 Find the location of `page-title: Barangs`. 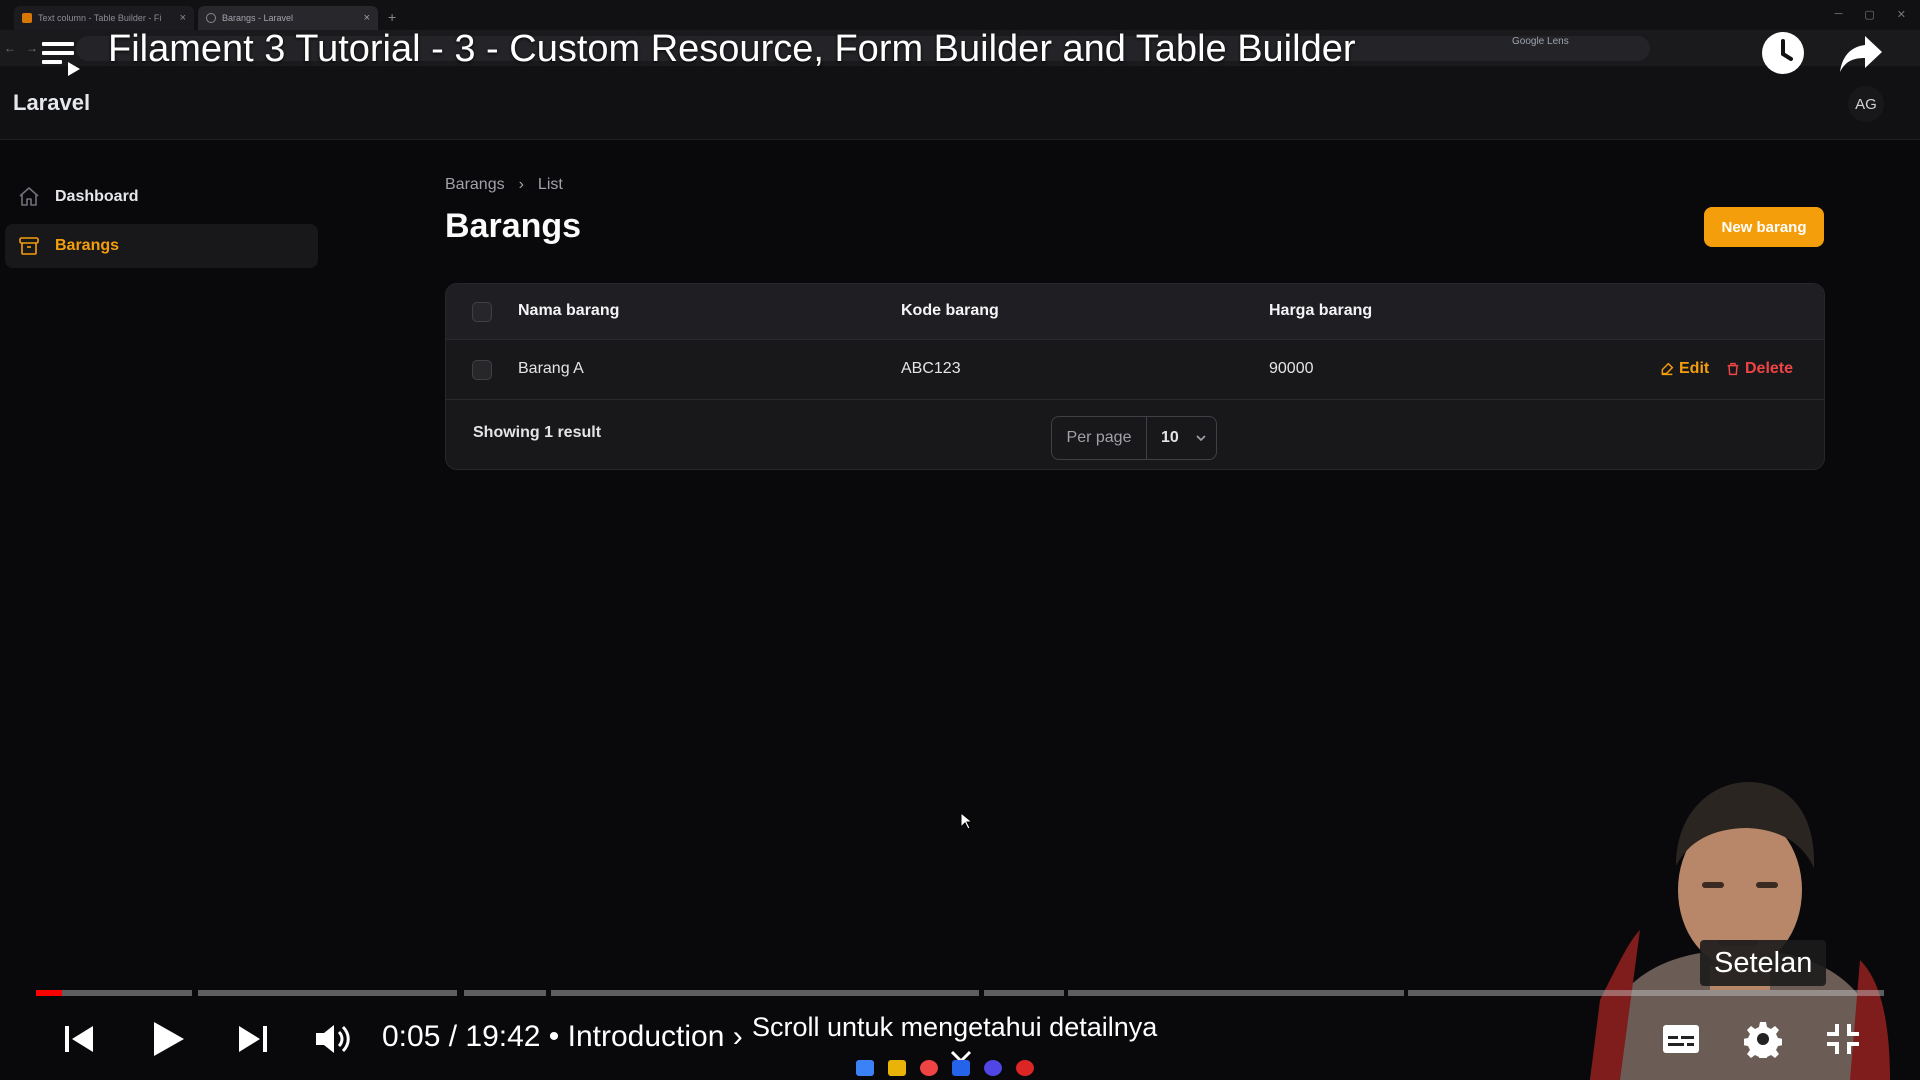

page-title: Barangs is located at coordinates (513, 226).